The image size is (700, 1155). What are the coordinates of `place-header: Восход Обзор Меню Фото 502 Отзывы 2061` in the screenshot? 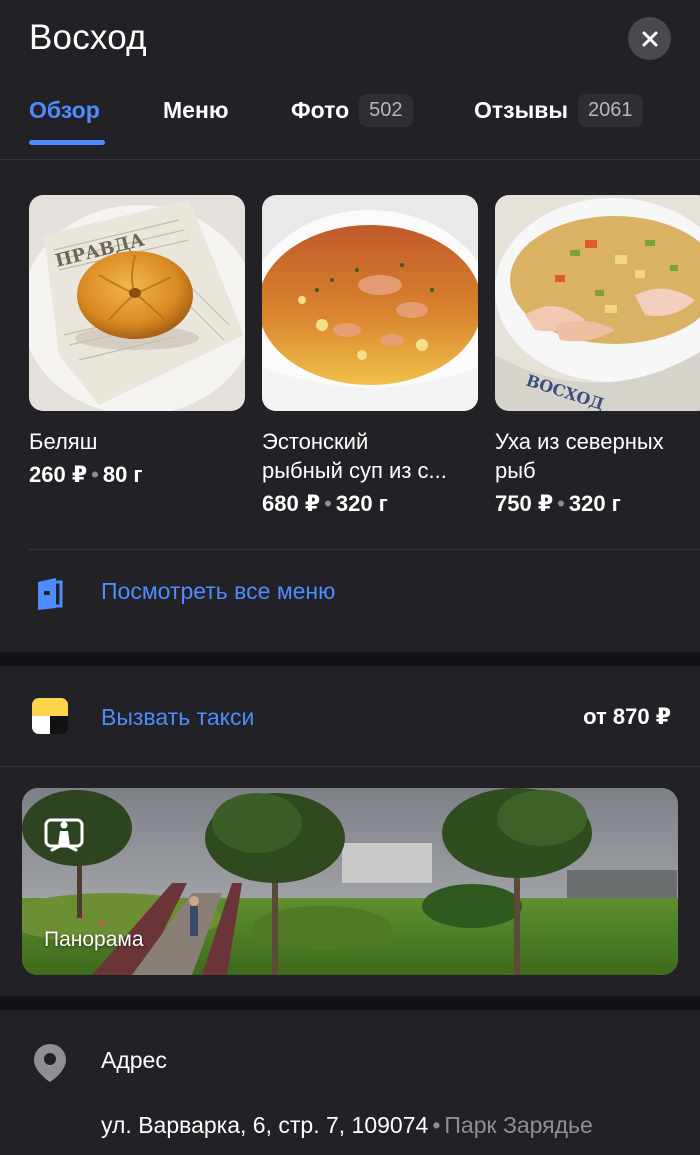 It's located at (350, 80).